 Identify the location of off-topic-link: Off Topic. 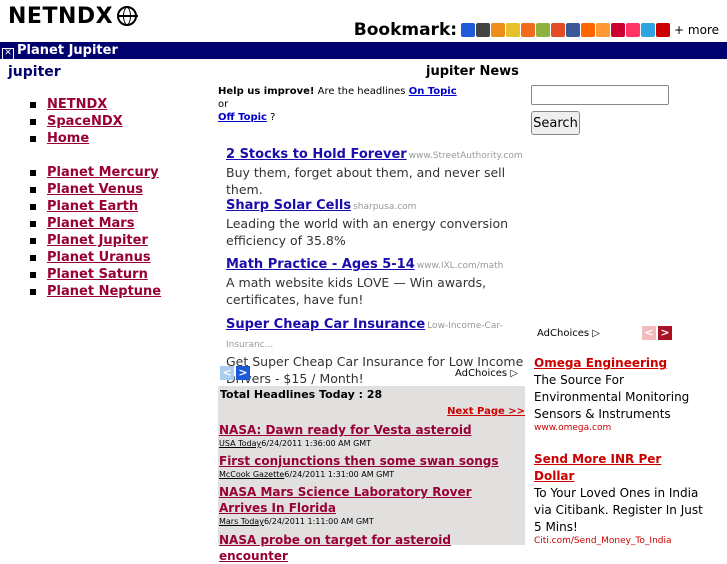
(242, 117).